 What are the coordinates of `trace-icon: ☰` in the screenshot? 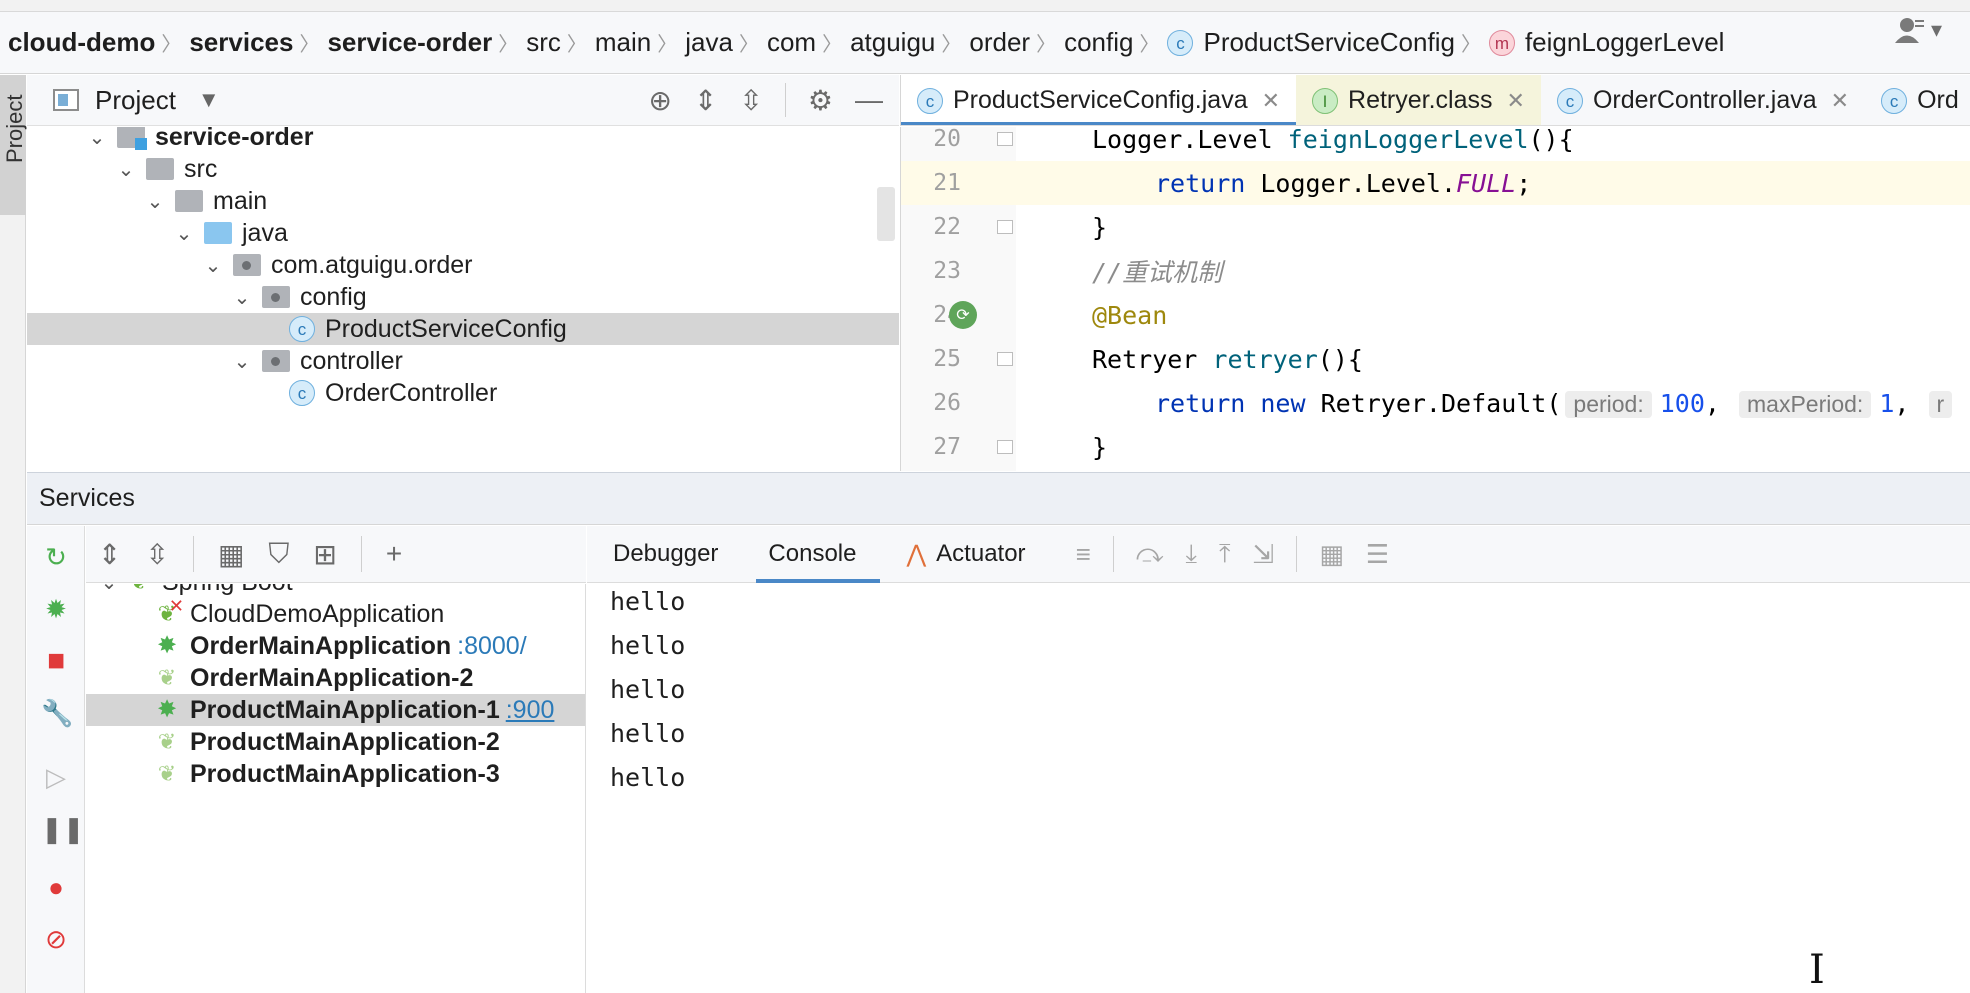 It's located at (1377, 554).